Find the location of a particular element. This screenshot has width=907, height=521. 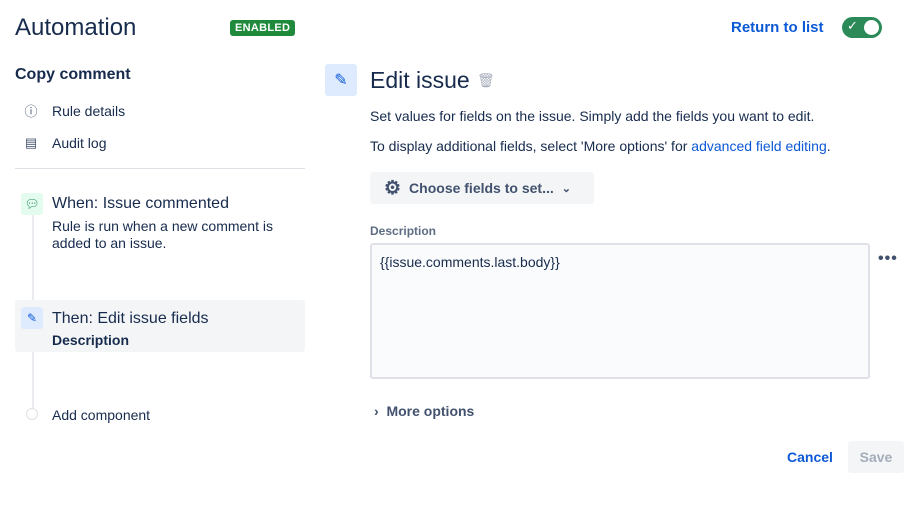

sidebar-item-audit-log: ▤ Audit log is located at coordinates (65, 143).